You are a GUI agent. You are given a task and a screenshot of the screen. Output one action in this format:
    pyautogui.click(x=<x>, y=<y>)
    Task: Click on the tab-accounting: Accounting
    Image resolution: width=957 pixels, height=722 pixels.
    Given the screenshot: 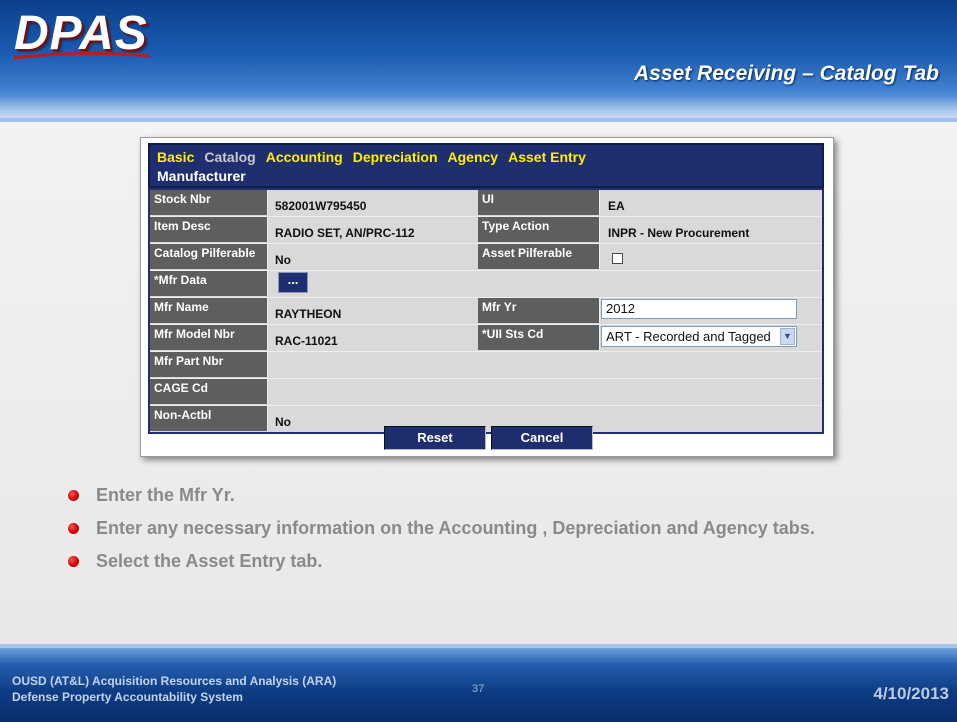 What is the action you would take?
    pyautogui.click(x=304, y=157)
    